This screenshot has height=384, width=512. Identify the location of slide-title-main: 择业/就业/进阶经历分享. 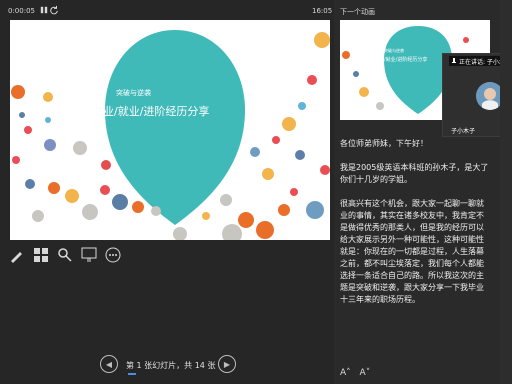
(151, 111).